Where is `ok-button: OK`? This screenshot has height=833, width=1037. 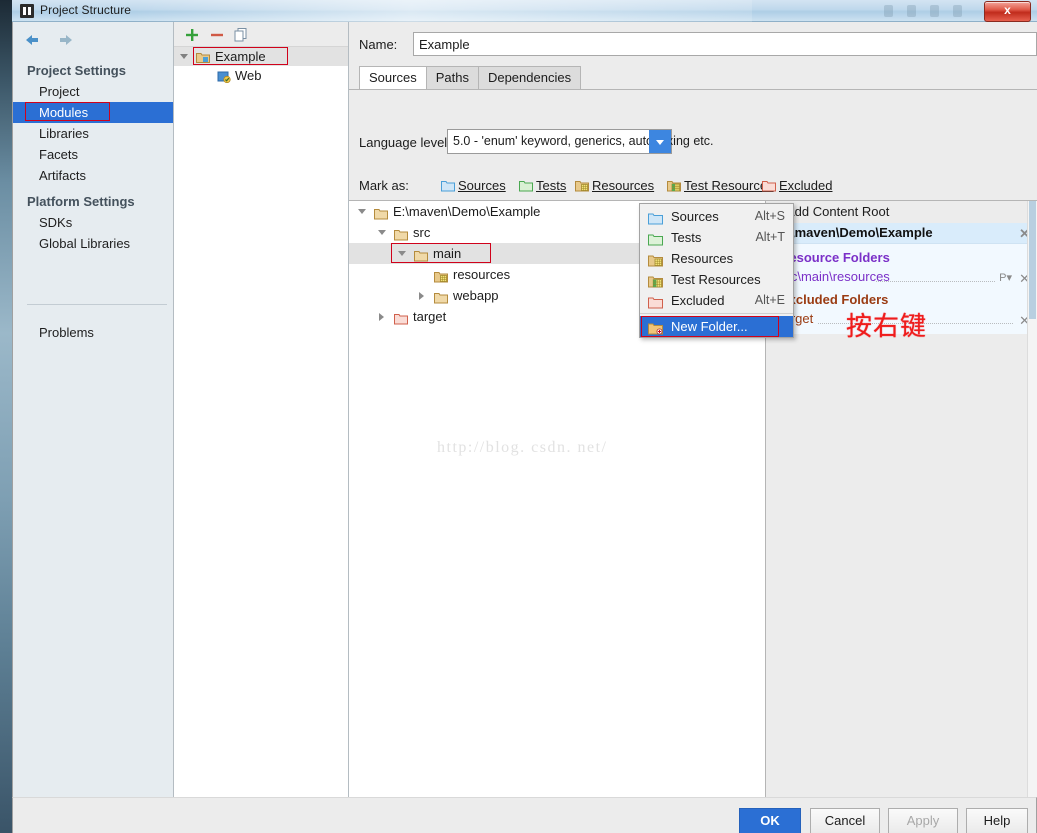
ok-button: OK is located at coordinates (770, 820).